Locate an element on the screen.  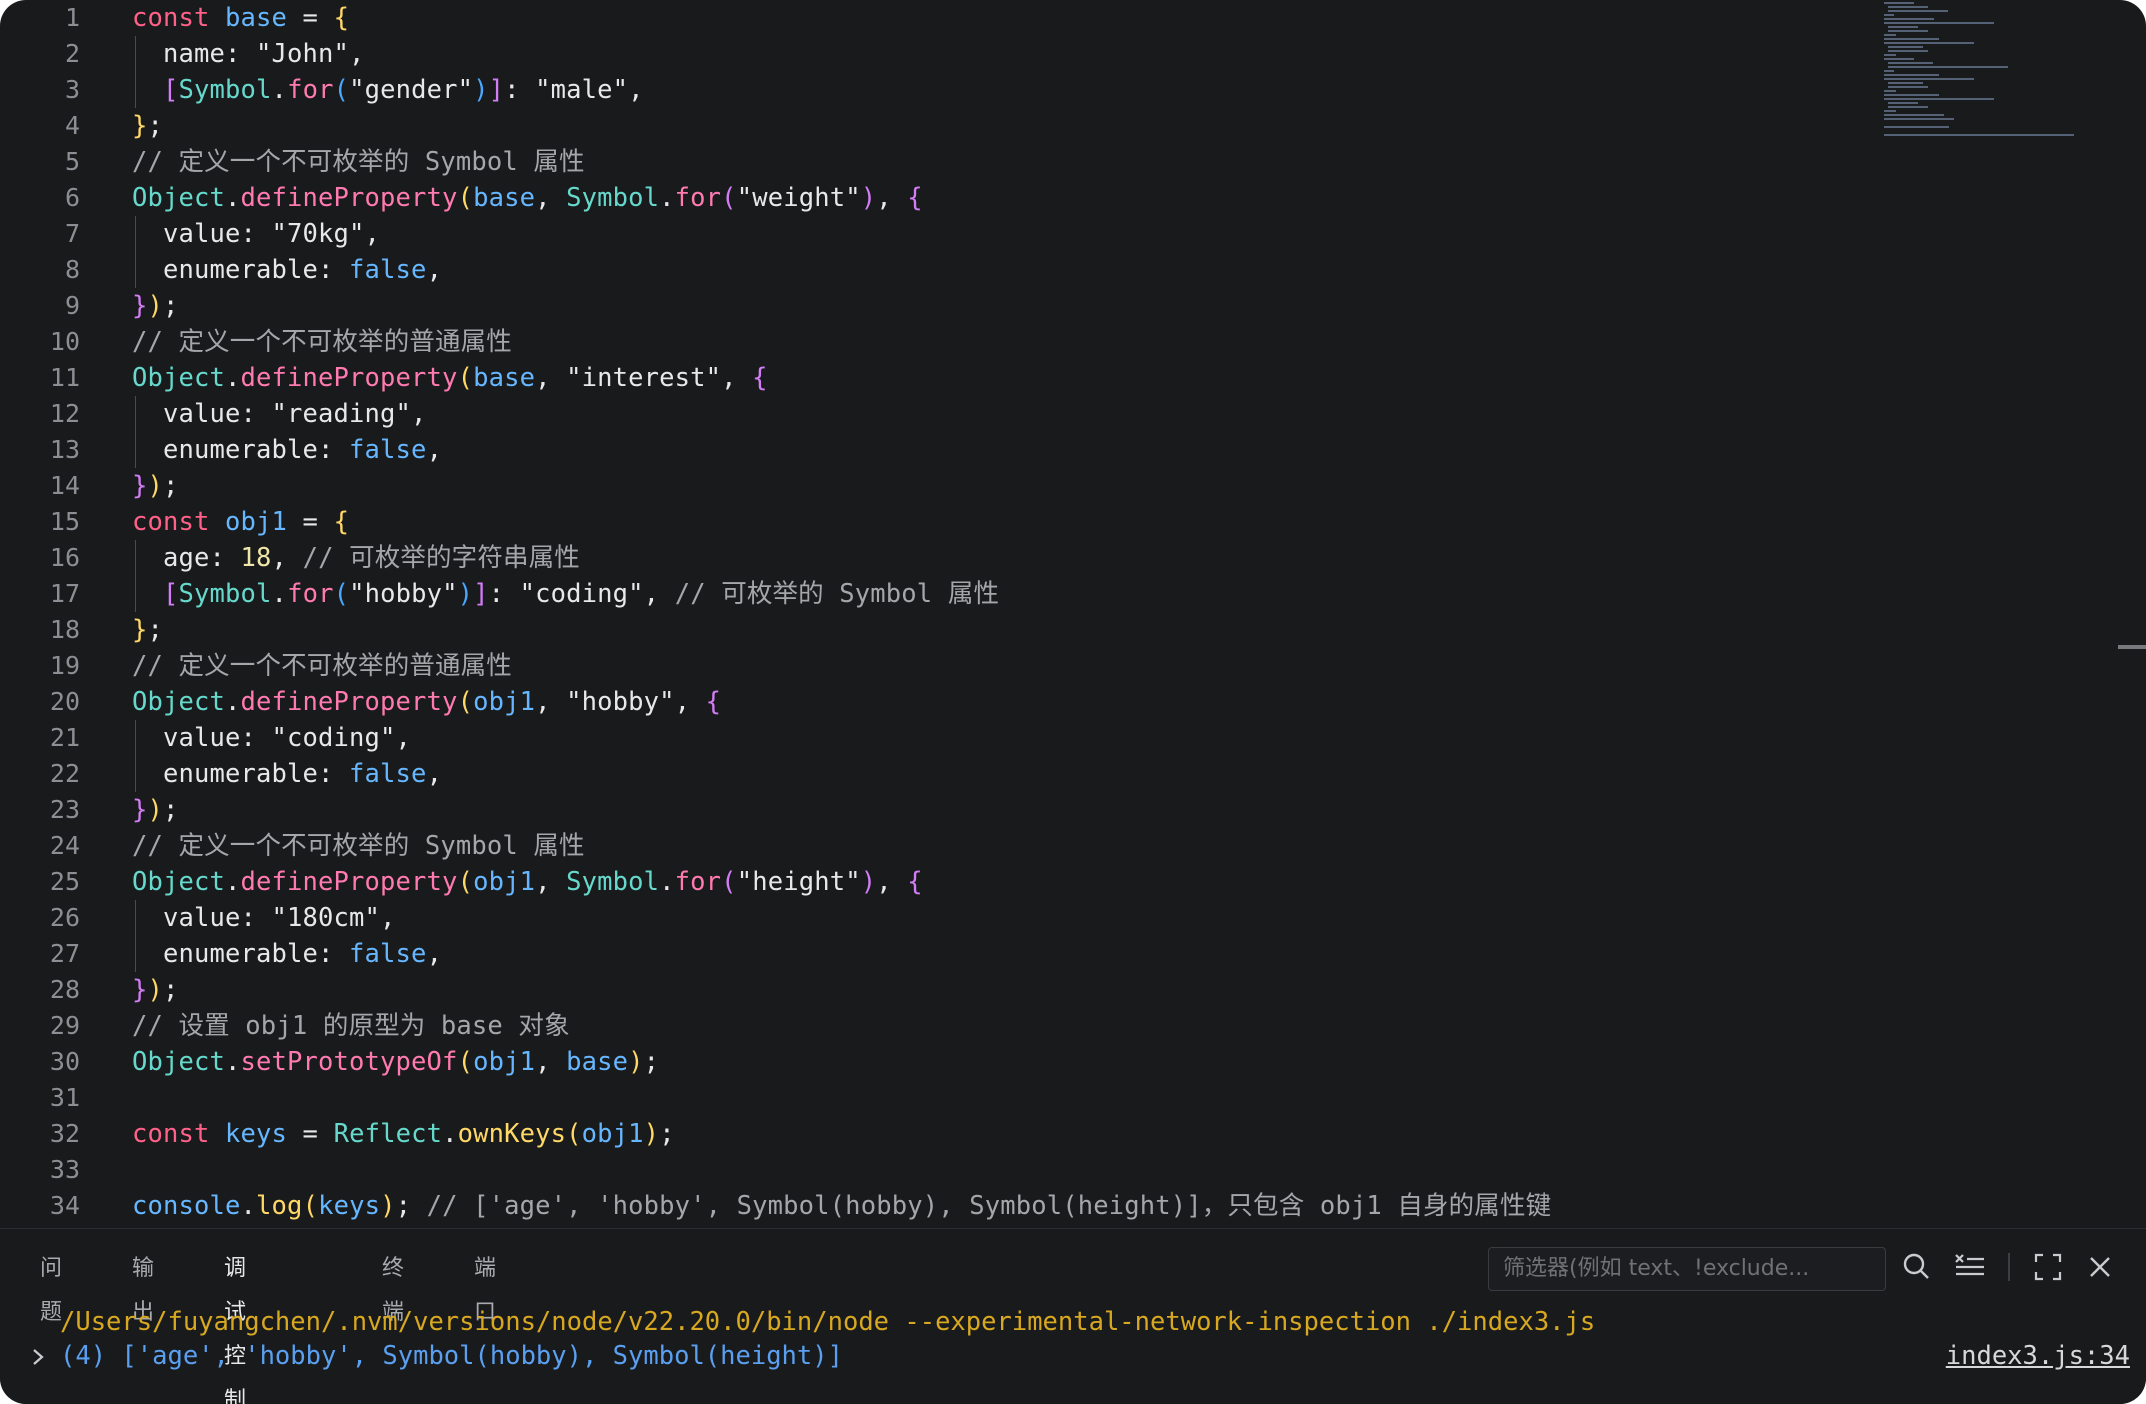
code-line: 26 value: "180cm", is located at coordinates (940, 918).